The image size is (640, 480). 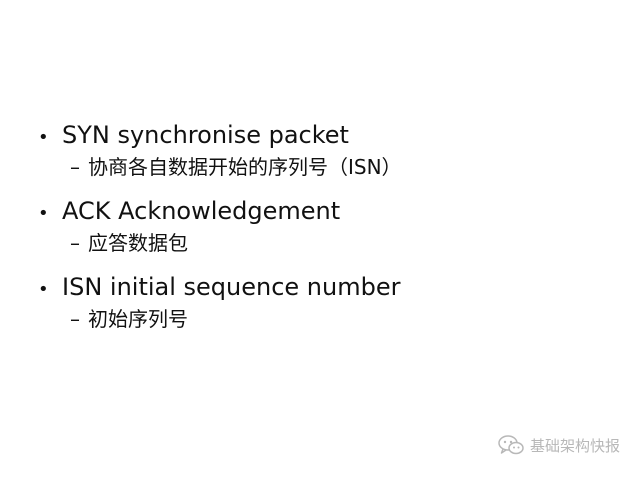 I want to click on sub-bullet-line: – 初始序列号, so click(x=318, y=319).